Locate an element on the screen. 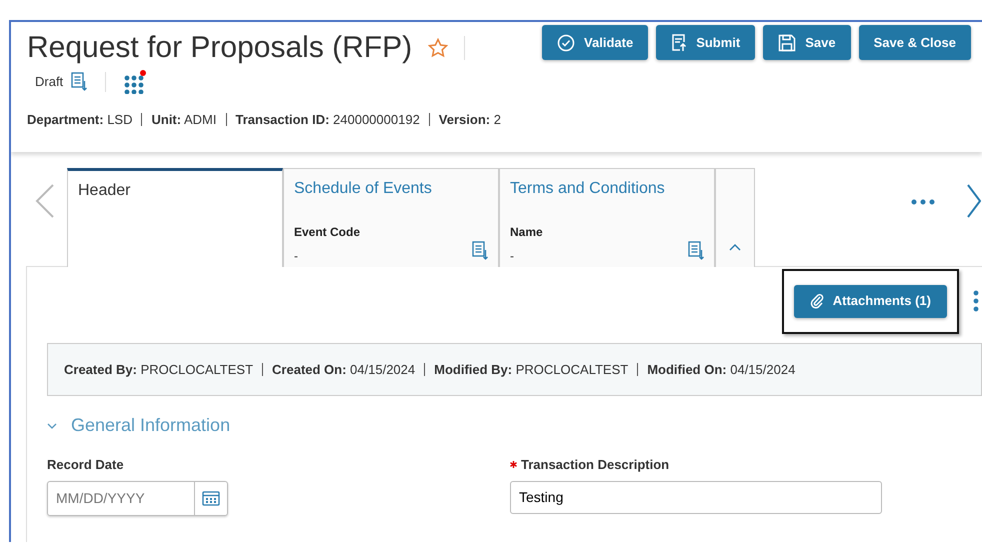 The height and width of the screenshot is (544, 982). save-icon is located at coordinates (787, 43).